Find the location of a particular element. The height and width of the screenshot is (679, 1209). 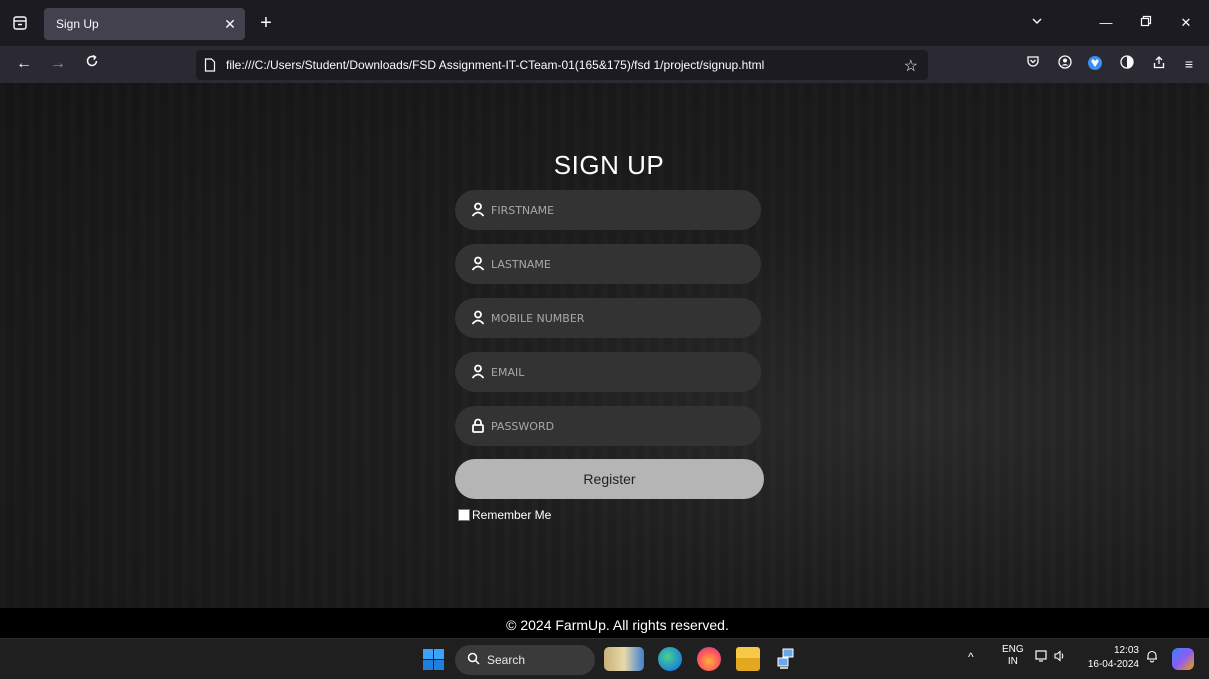

windows-start-icon is located at coordinates (433, 659).